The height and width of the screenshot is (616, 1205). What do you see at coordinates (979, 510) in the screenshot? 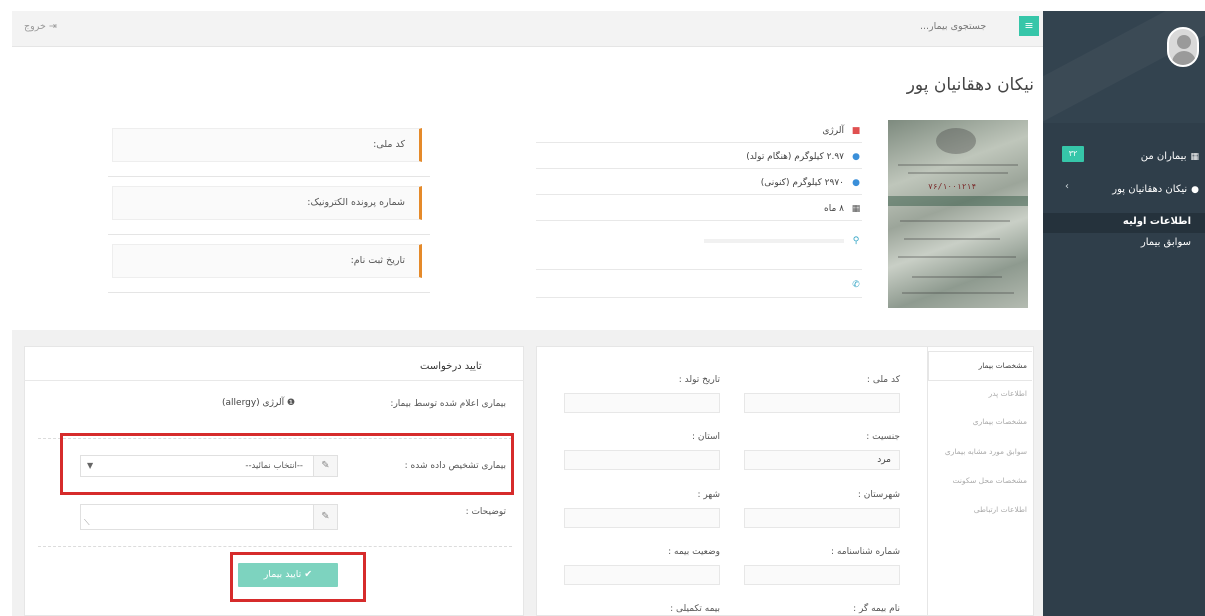
I see `tab-contact-info: اطلاعات ارتباطی` at bounding box center [979, 510].